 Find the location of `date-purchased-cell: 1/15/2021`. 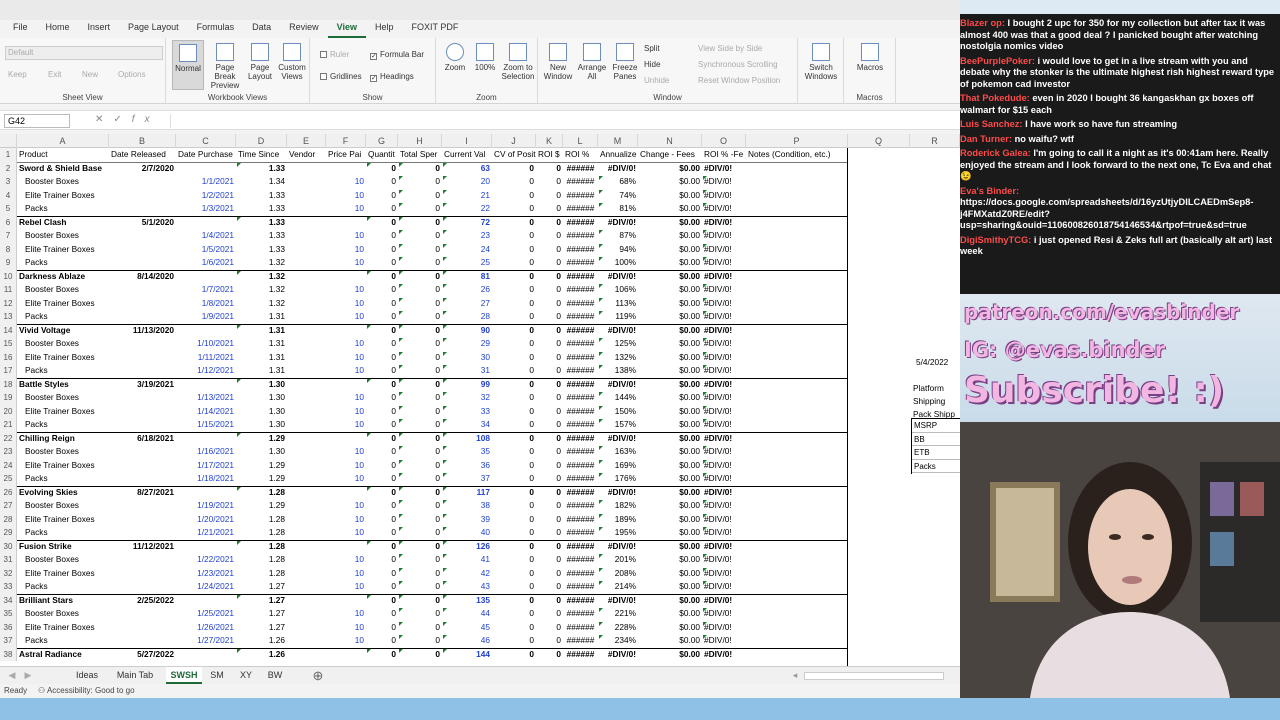

date-purchased-cell: 1/15/2021 is located at coordinates (206, 425).